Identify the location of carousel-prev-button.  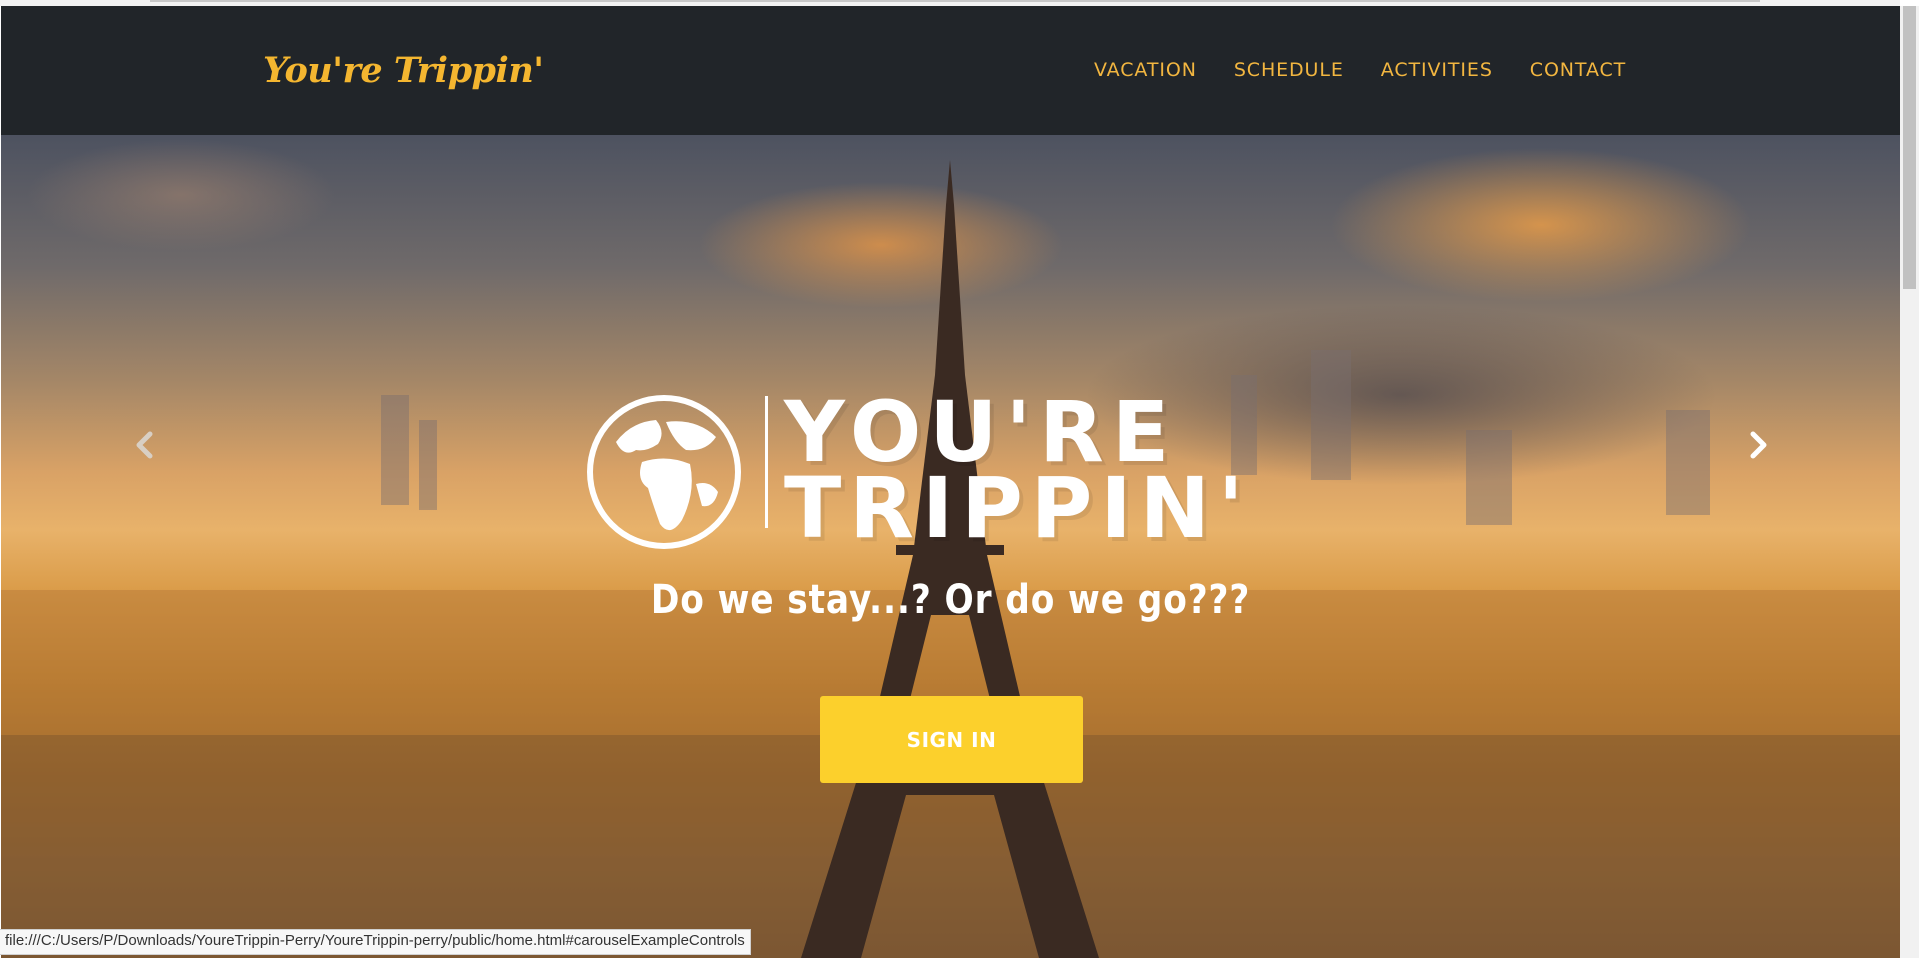
(144, 445).